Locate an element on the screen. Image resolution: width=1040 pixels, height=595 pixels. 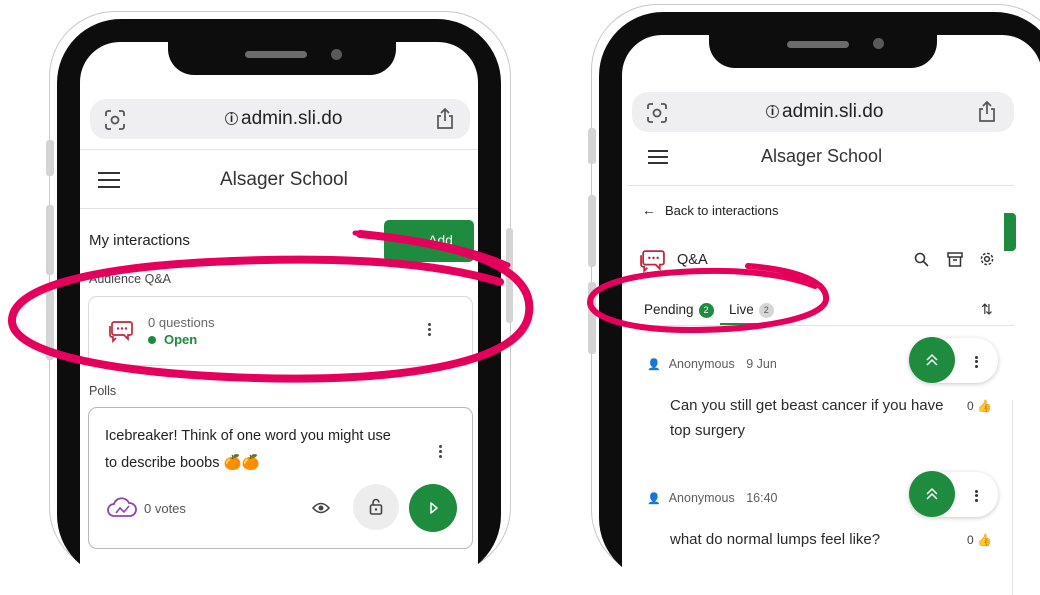
annotation-circle-right is located at coordinates (708, 298).